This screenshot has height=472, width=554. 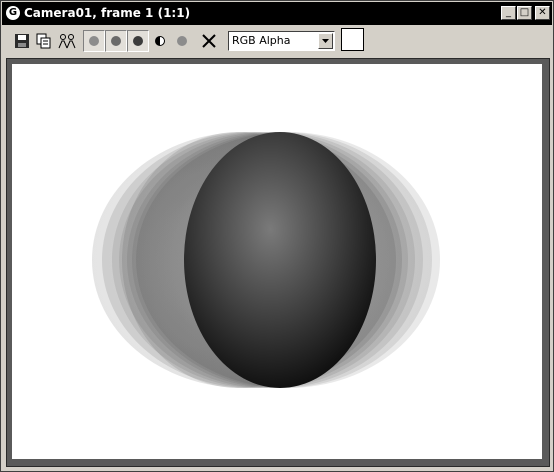 I want to click on green-channel-toggle, so click(x=116, y=41).